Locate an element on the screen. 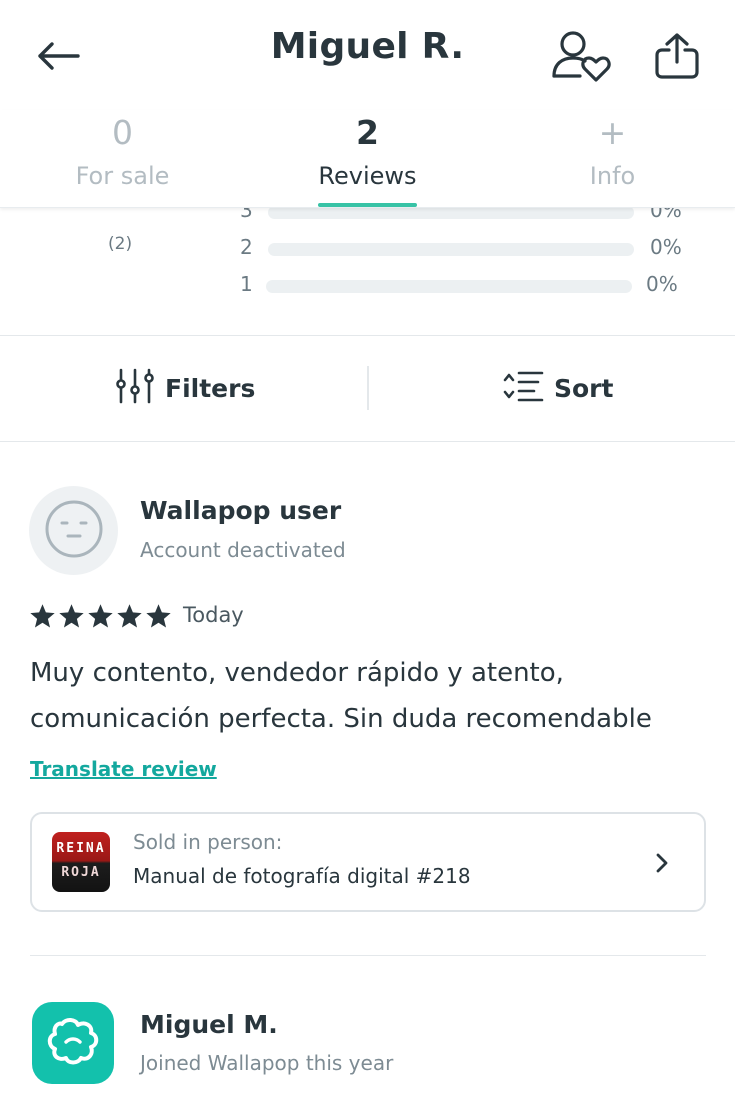 This screenshot has width=735, height=1115. author-status: Account deactivated is located at coordinates (243, 550).